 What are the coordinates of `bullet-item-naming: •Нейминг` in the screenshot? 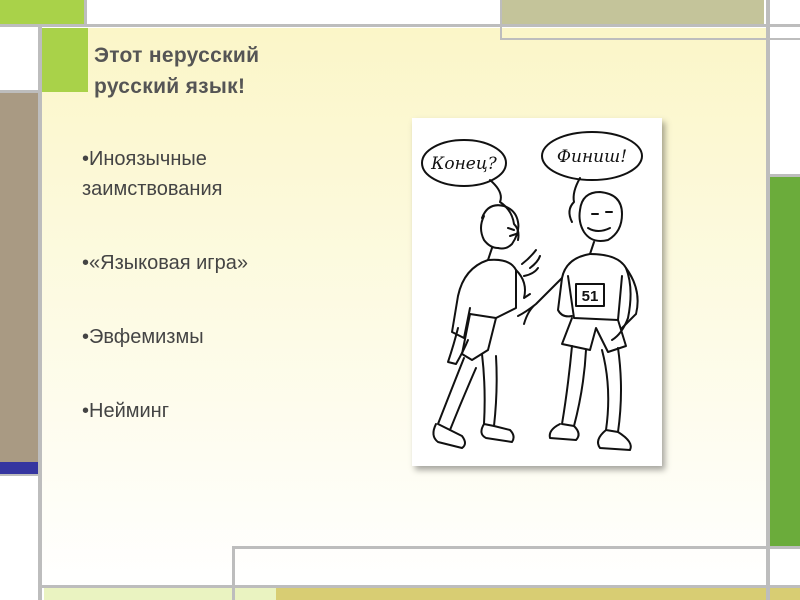 It's located at (125, 411).